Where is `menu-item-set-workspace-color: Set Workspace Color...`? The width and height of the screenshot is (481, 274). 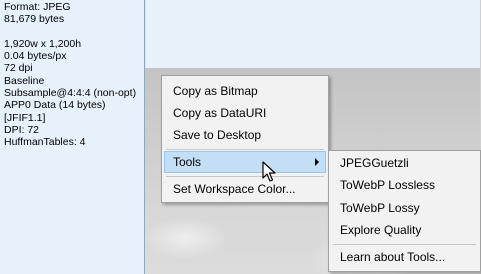 menu-item-set-workspace-color: Set Workspace Color... is located at coordinates (245, 189).